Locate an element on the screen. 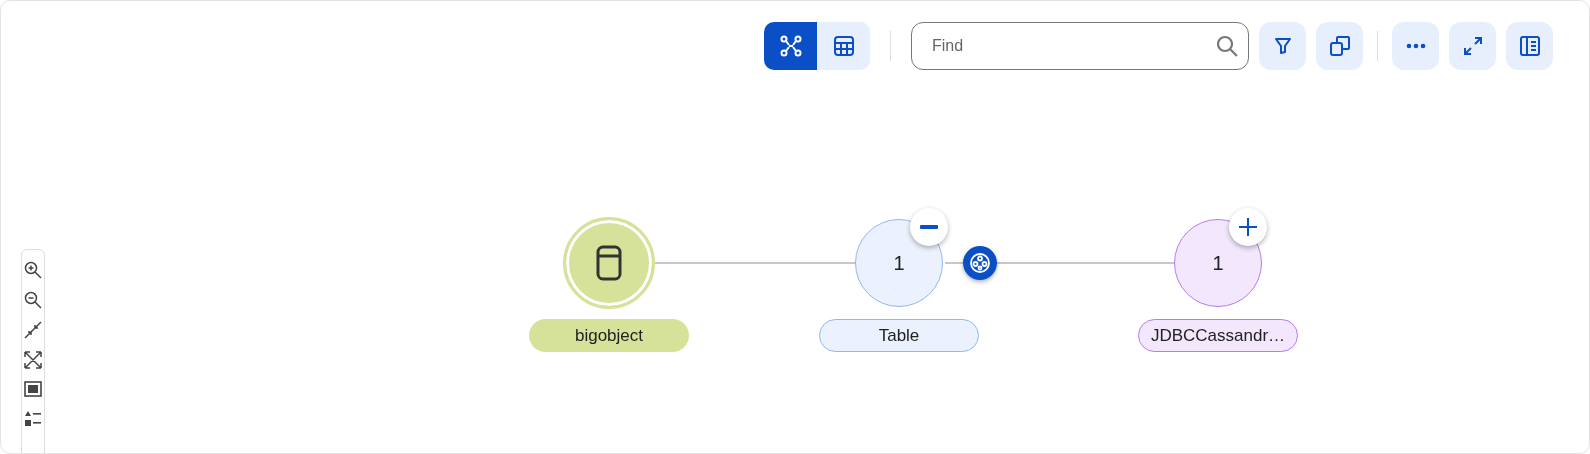 The height and width of the screenshot is (454, 1590). node-label: Table is located at coordinates (899, 335).